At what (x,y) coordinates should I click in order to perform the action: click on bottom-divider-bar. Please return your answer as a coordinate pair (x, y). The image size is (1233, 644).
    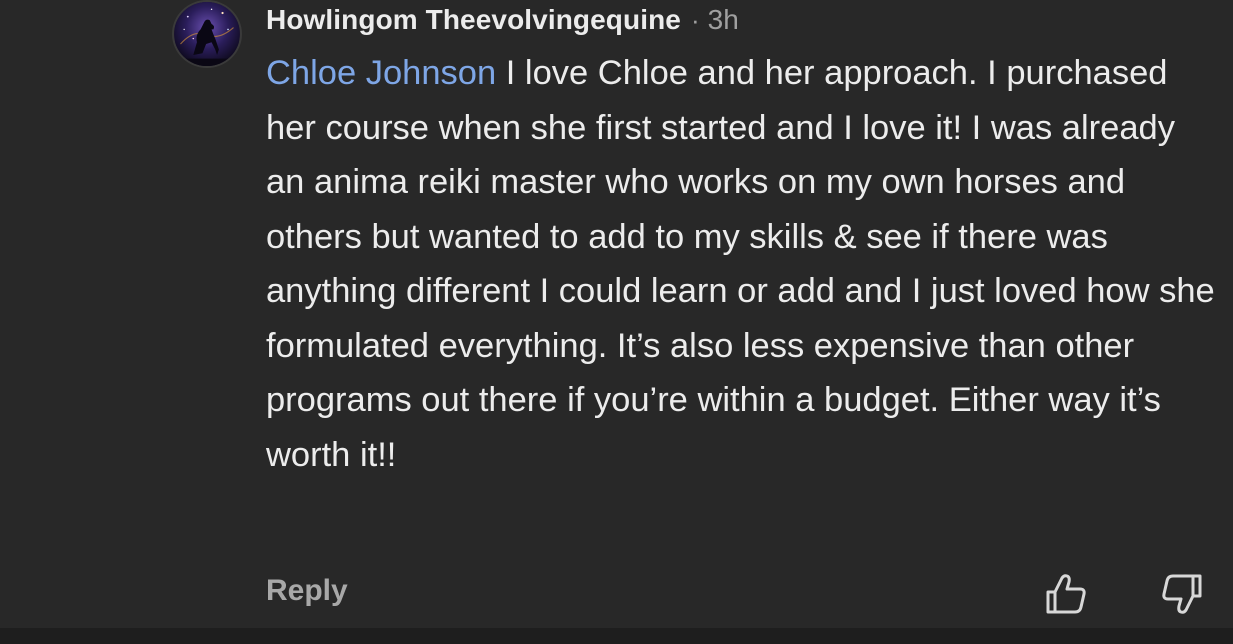
    Looking at the image, I should click on (616, 636).